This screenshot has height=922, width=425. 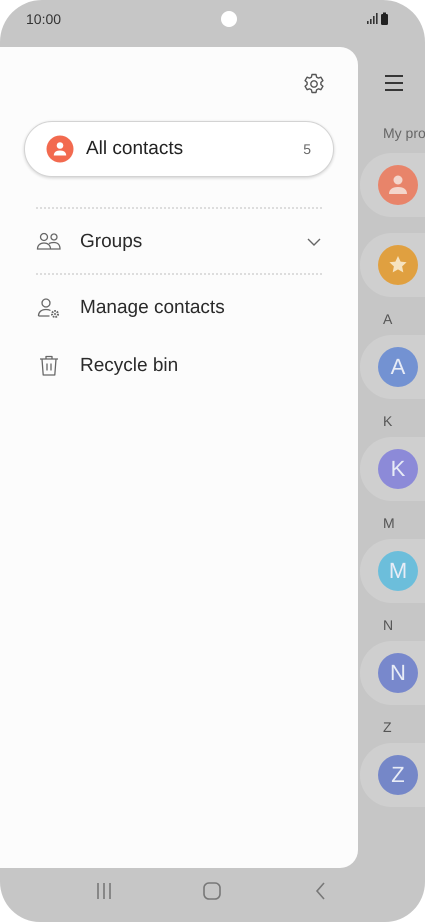 I want to click on contact-row: M, so click(x=392, y=571).